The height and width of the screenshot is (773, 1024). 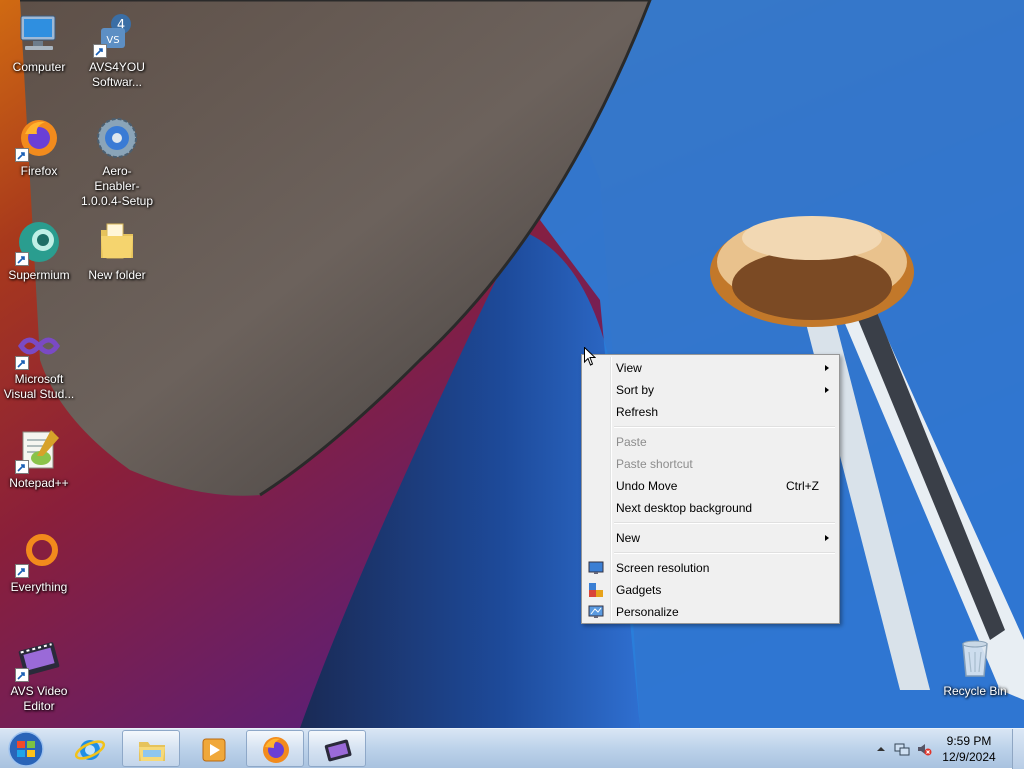 What do you see at coordinates (969, 741) in the screenshot?
I see `clock-time: 9:59 PM` at bounding box center [969, 741].